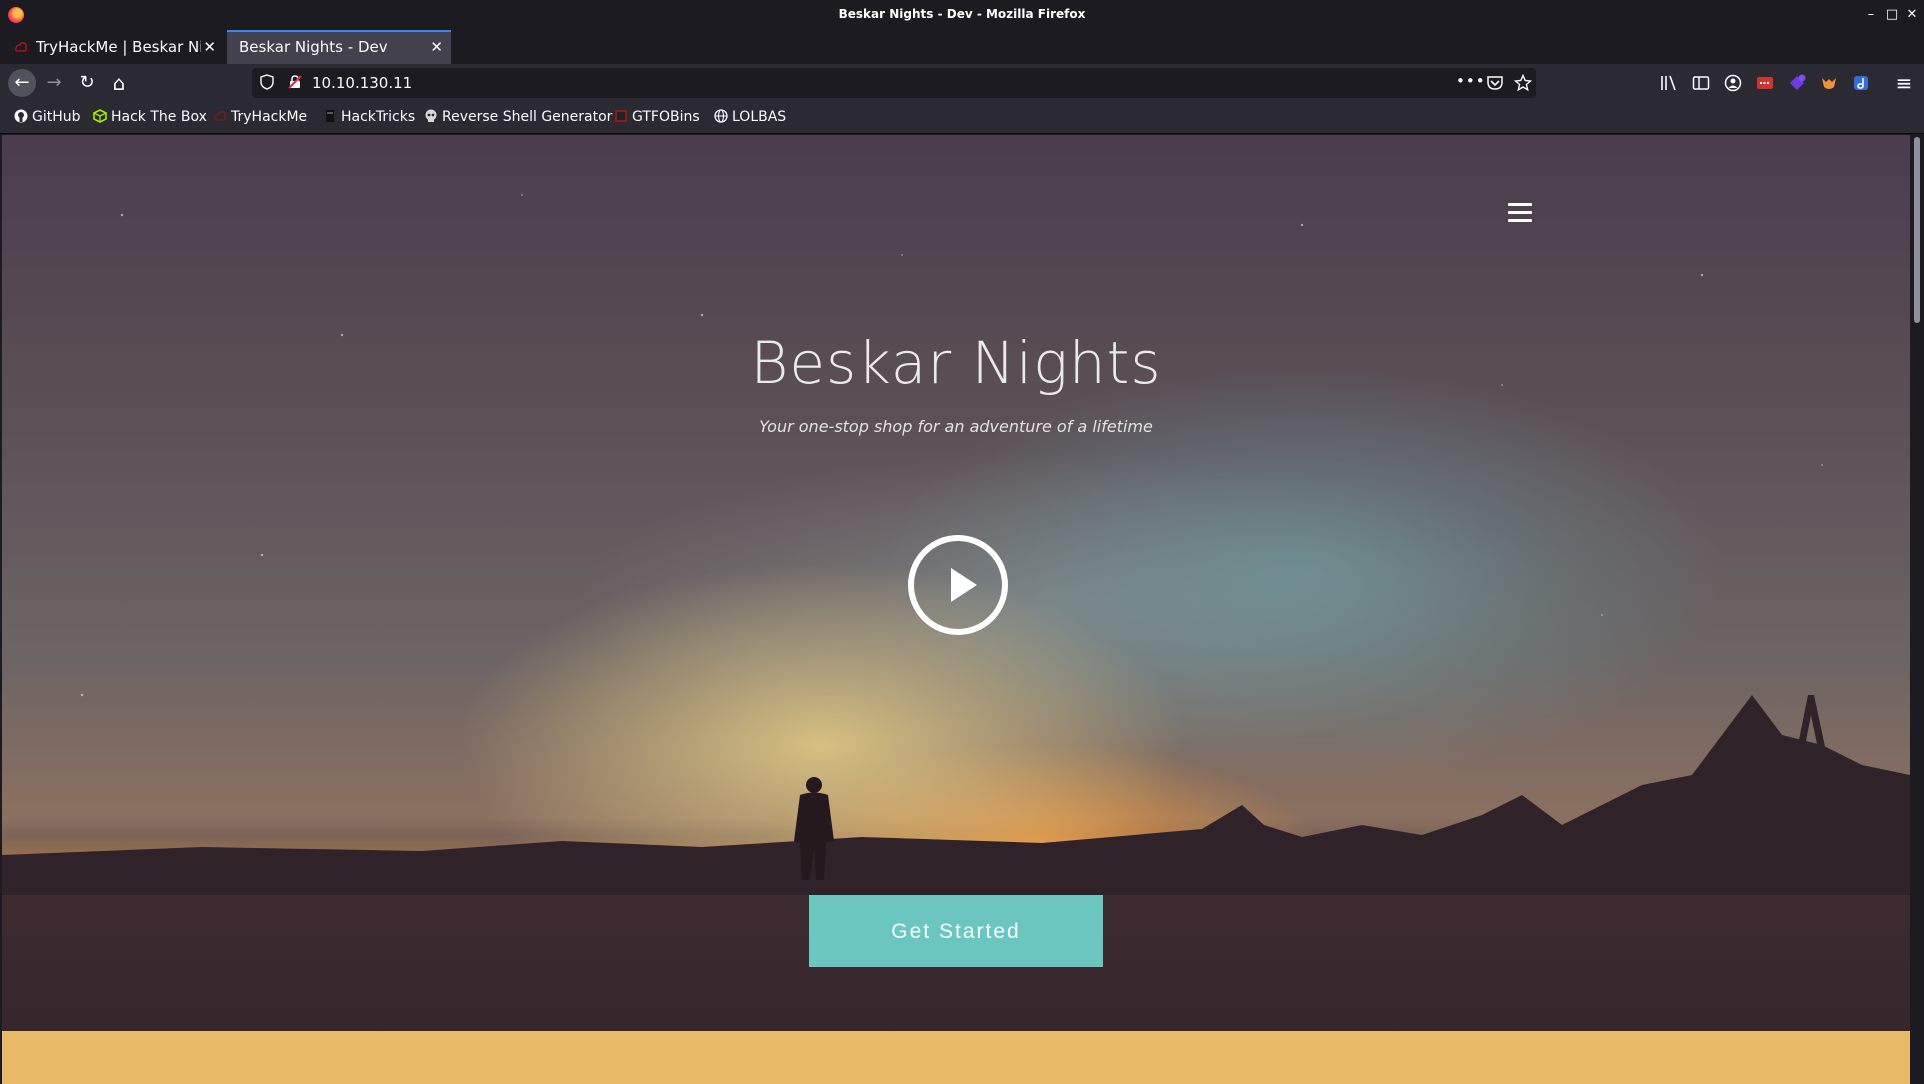 This screenshot has width=1924, height=1084. Describe the element at coordinates (313, 47) in the screenshot. I see `tab-label: Beskar Nights - Dev` at that location.